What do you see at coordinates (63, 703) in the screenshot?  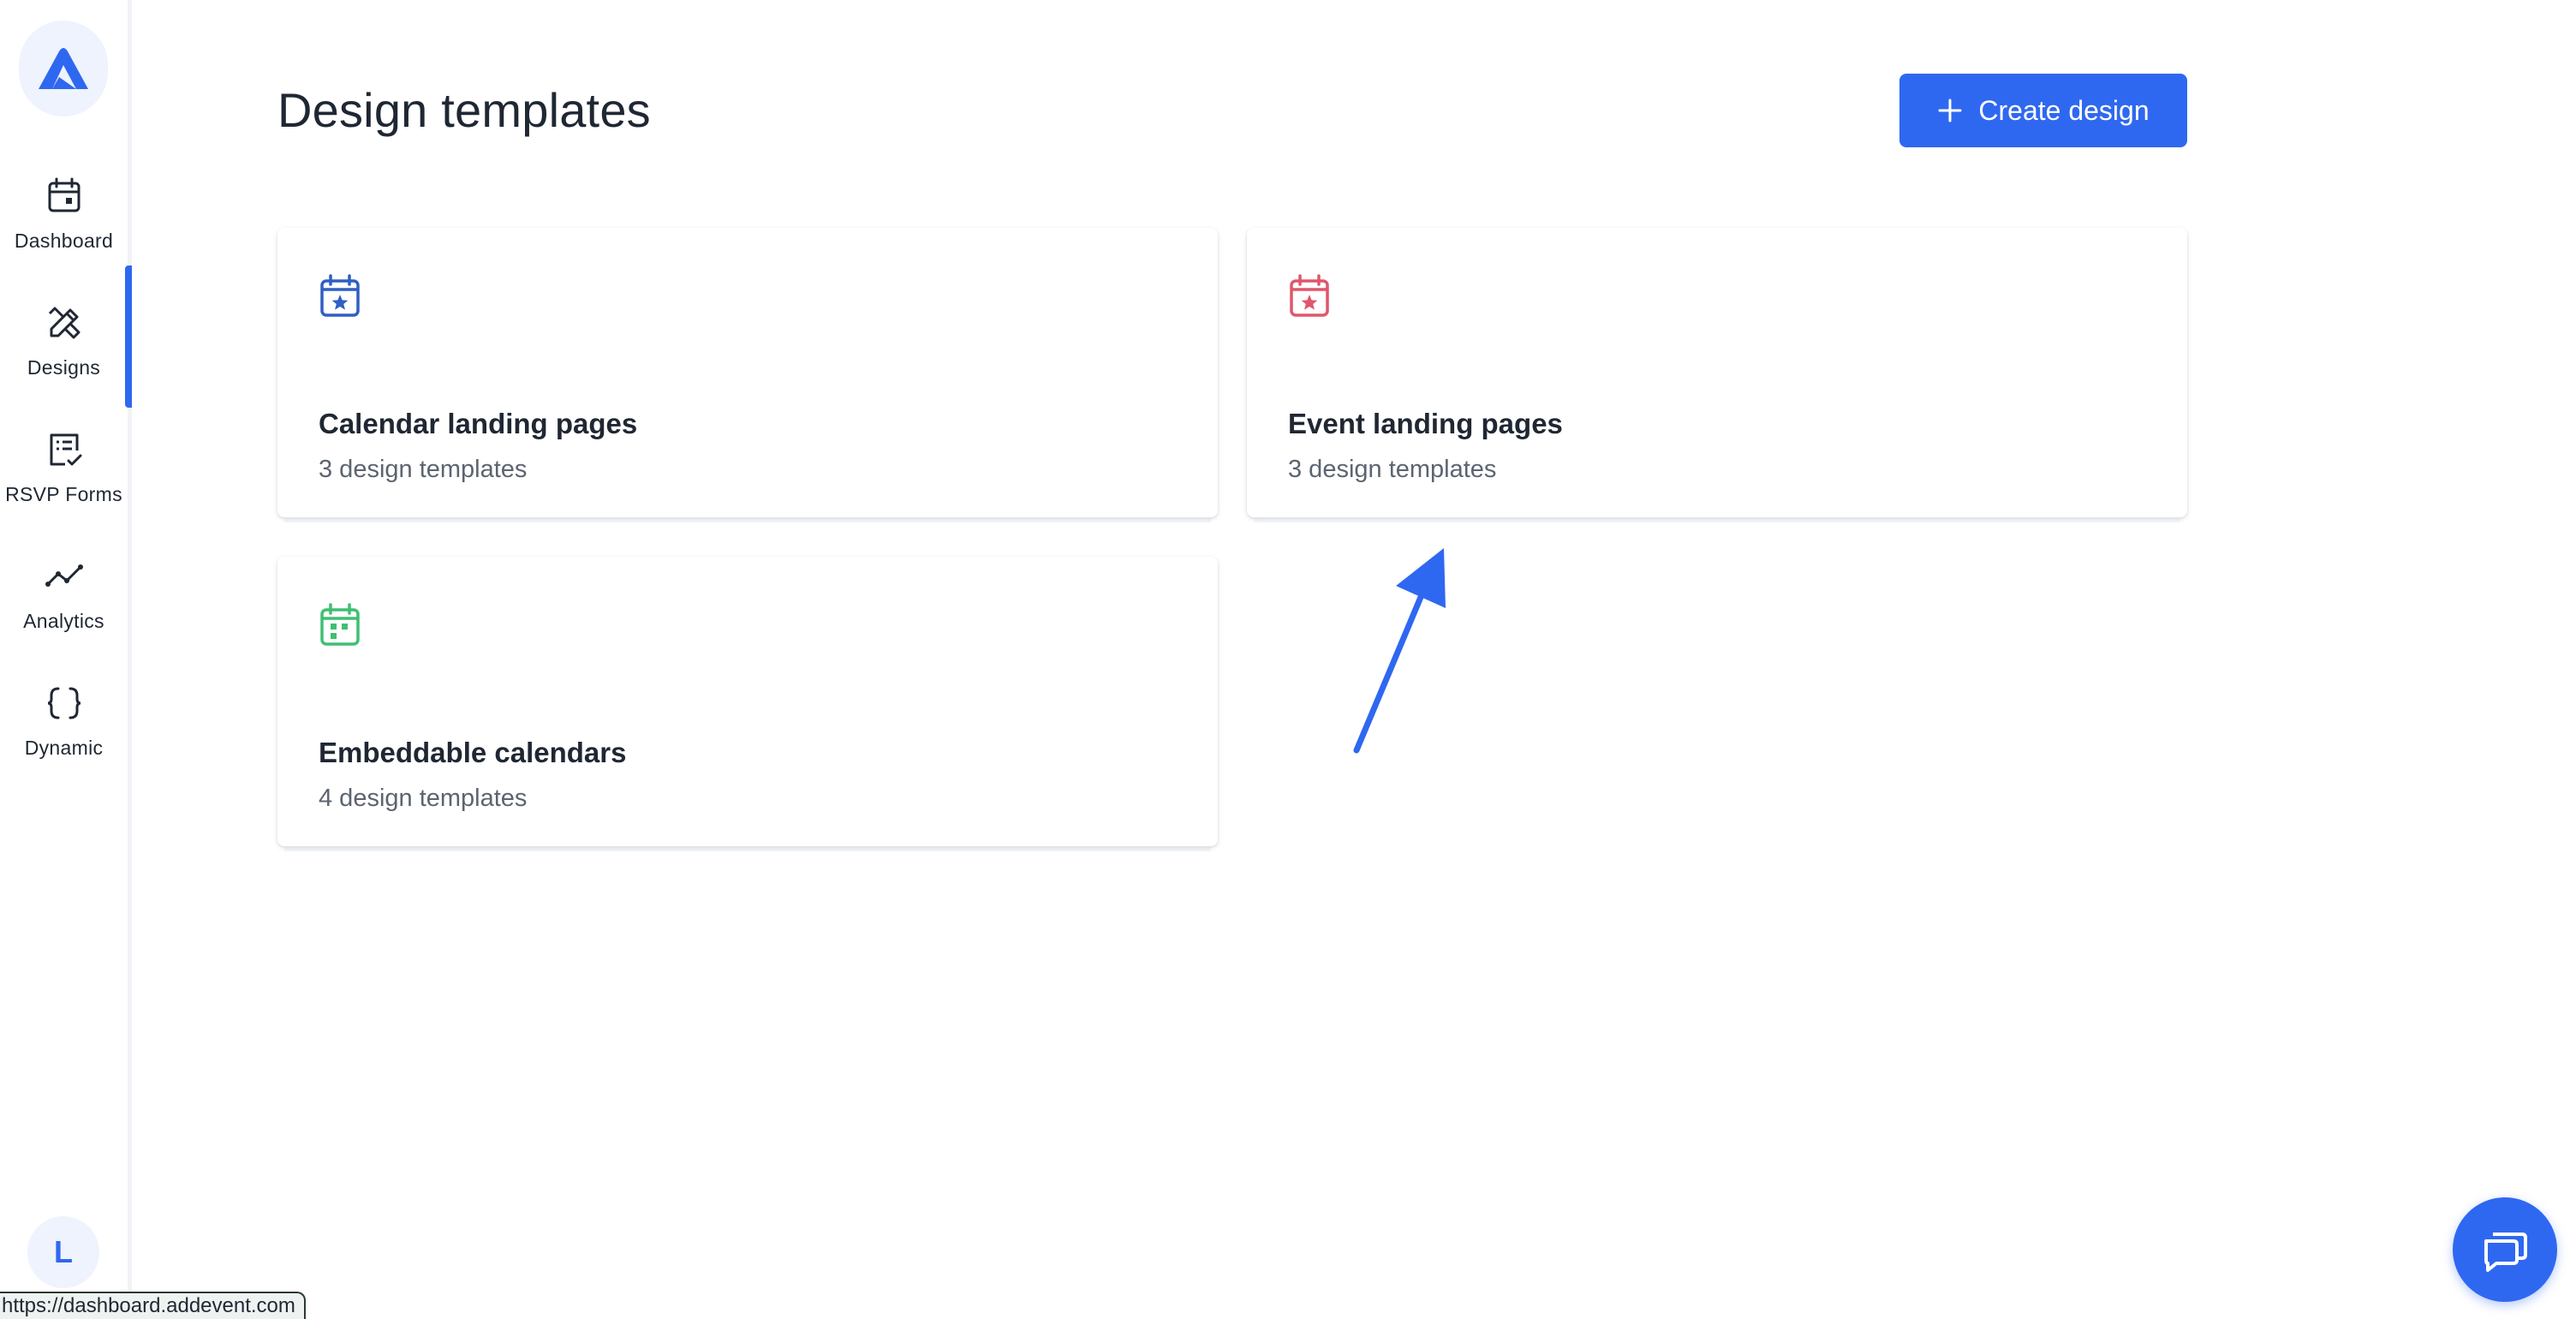 I see `braces-icon` at bounding box center [63, 703].